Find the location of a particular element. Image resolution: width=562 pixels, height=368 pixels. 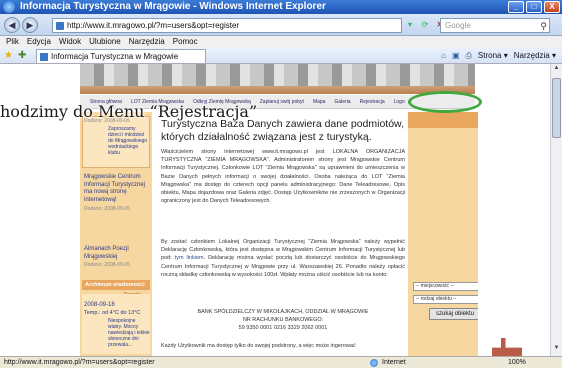

nav-register: Rejestracja is located at coordinates (372, 101).